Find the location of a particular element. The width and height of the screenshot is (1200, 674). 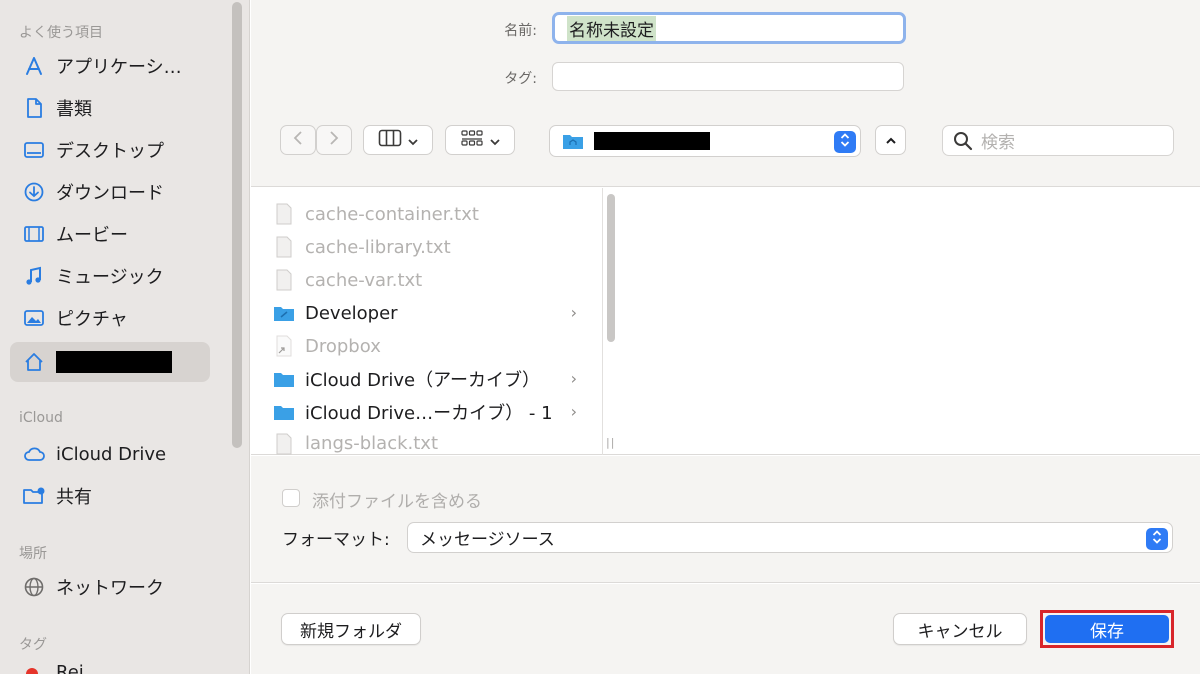

format-label: フォーマット: is located at coordinates (336, 540).